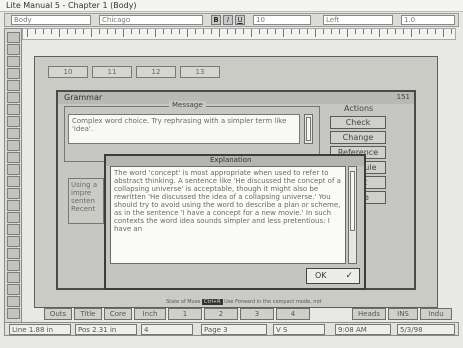 This screenshot has width=463, height=348. Describe the element at coordinates (58, 314) in the screenshot. I see `bottom-tab: Outs` at that location.